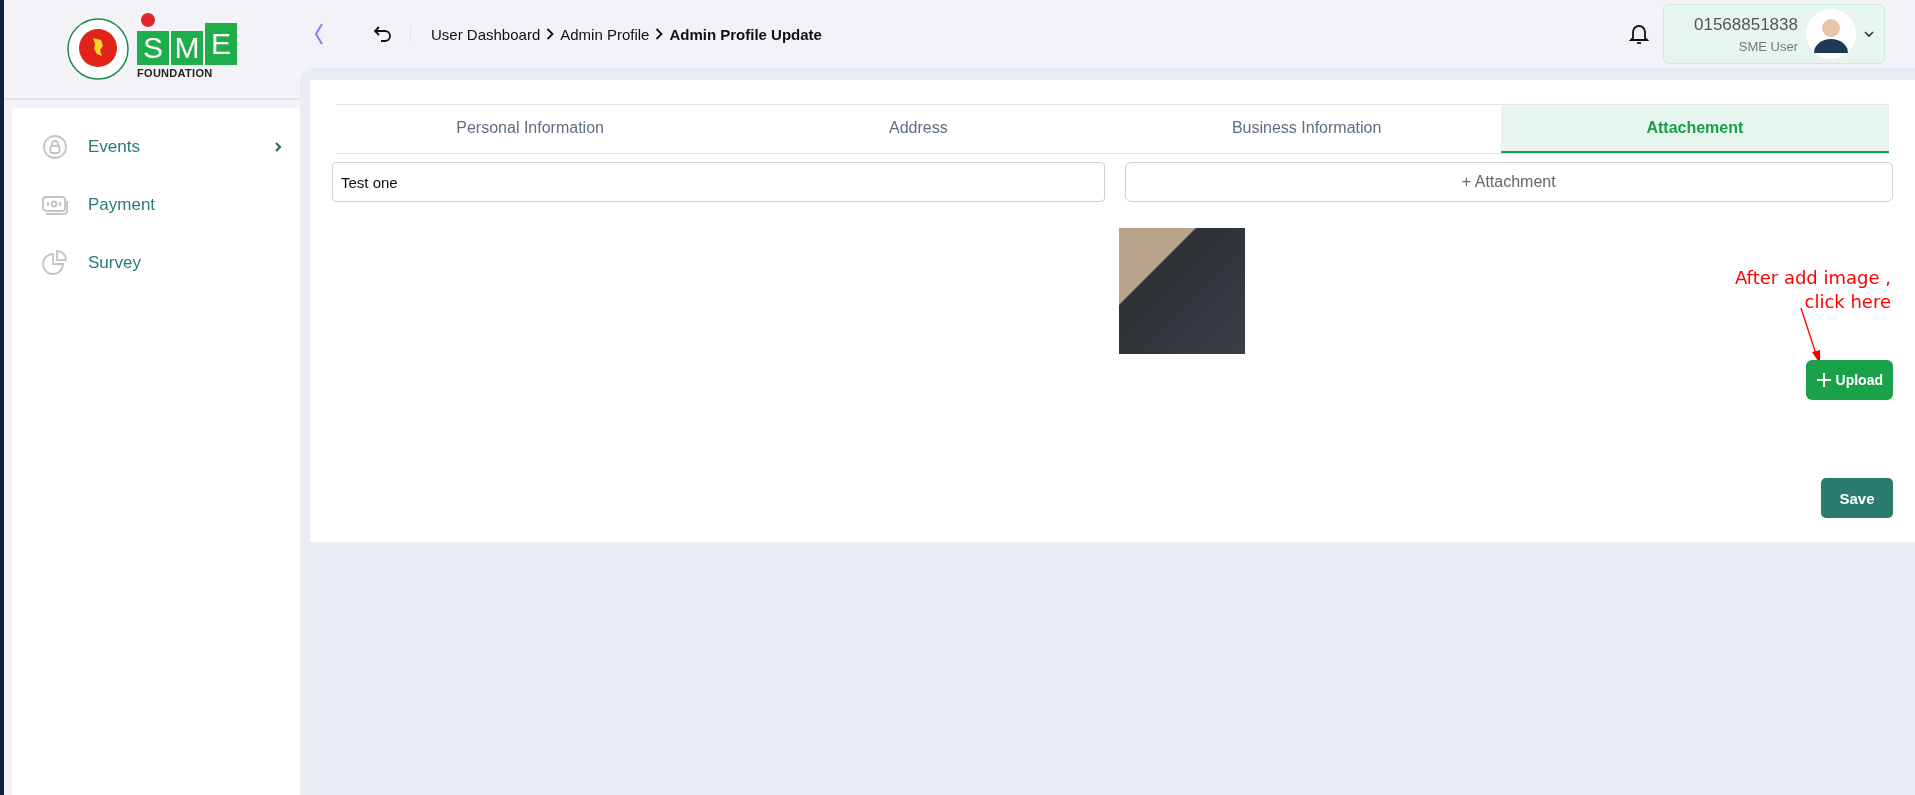 The image size is (1915, 795). Describe the element at coordinates (605, 34) in the screenshot. I see `breadcrumb-item: Admin Profile` at that location.